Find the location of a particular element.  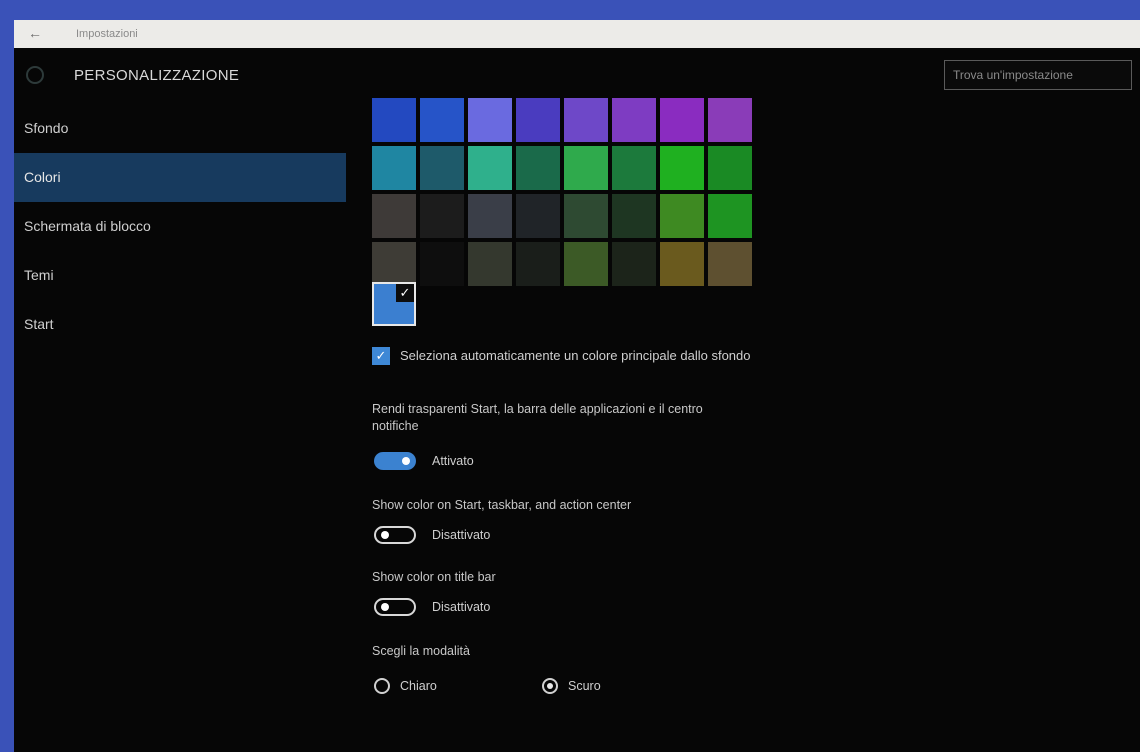

radio-scuro-label: Scuro is located at coordinates (584, 686).